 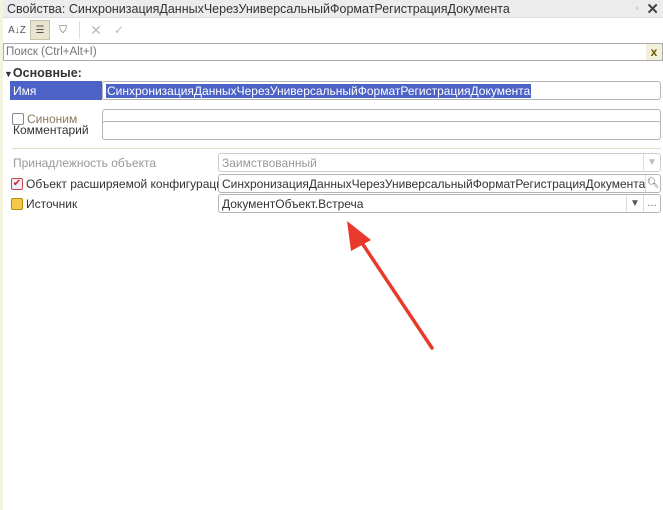 What do you see at coordinates (390, 285) in the screenshot?
I see `annotation-arrow` at bounding box center [390, 285].